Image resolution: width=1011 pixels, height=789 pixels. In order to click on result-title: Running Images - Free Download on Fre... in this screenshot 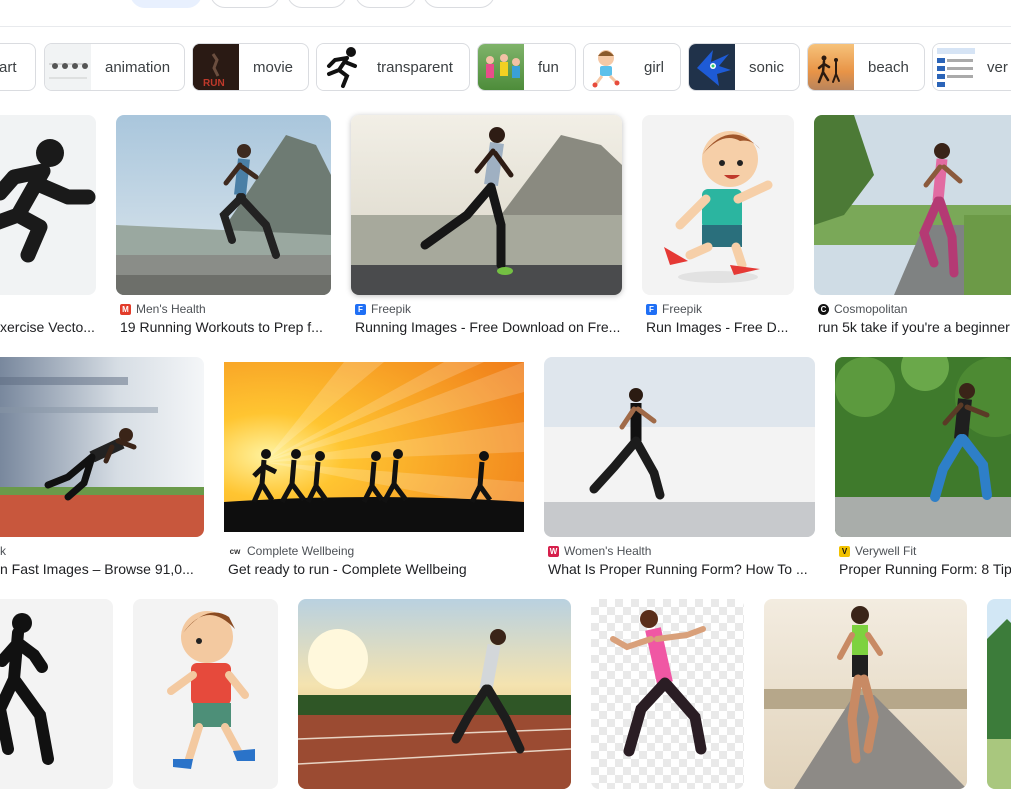, I will do `click(488, 327)`.